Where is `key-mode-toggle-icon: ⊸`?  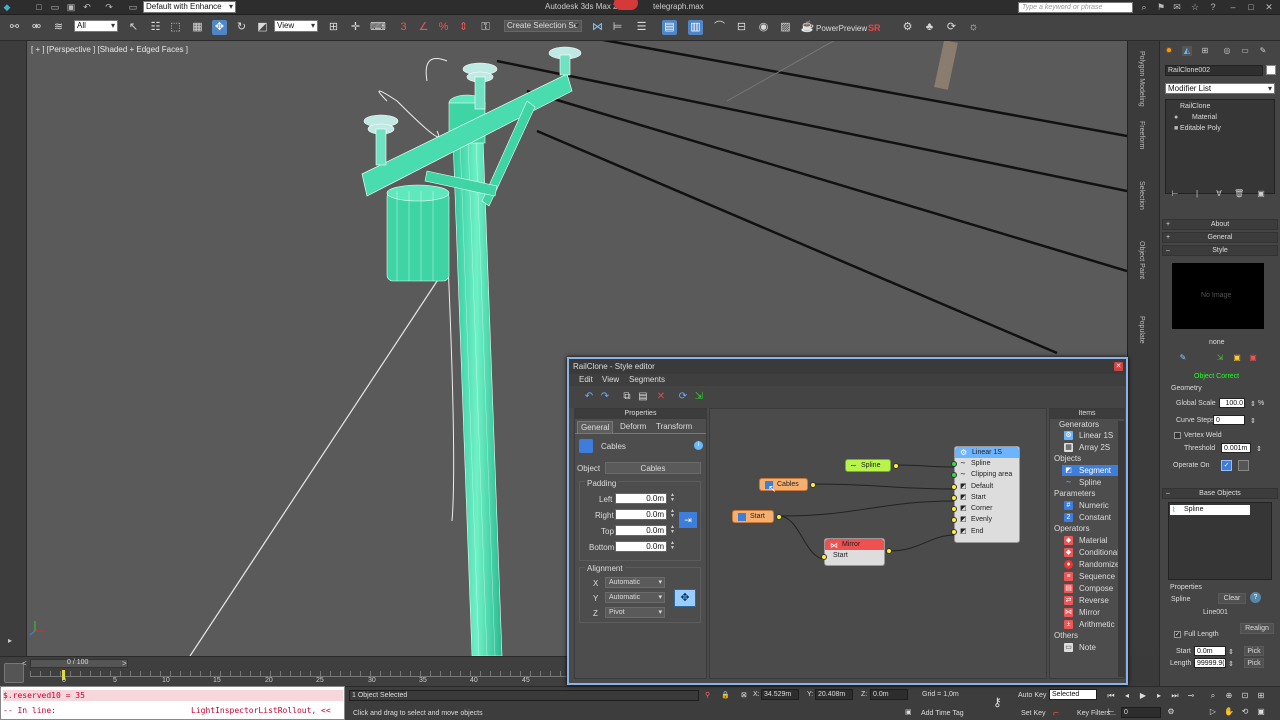
key-mode-toggle-icon: ⊸ is located at coordinates (1191, 695).